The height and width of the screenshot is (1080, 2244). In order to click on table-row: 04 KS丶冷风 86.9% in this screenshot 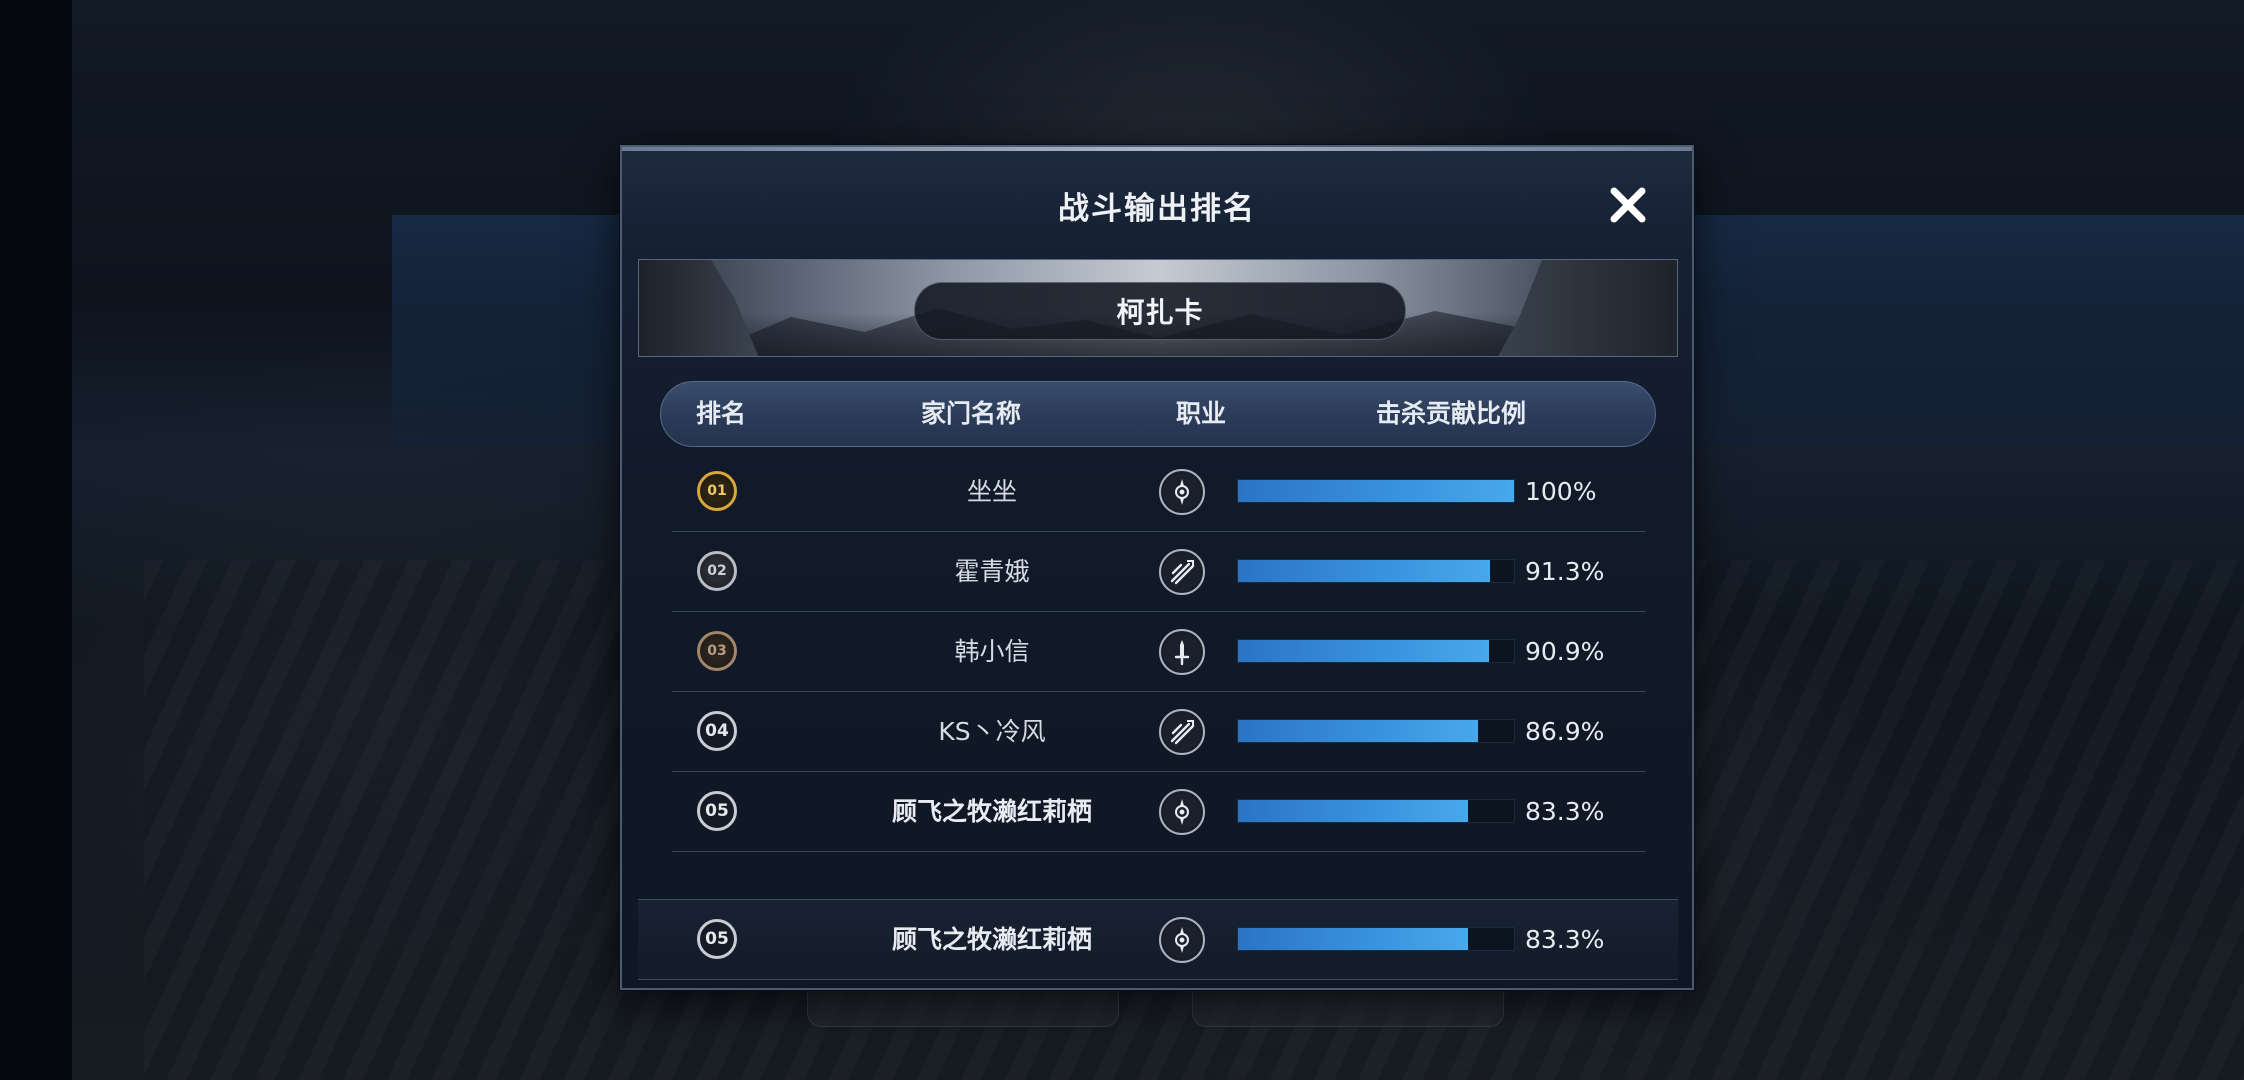, I will do `click(1159, 732)`.